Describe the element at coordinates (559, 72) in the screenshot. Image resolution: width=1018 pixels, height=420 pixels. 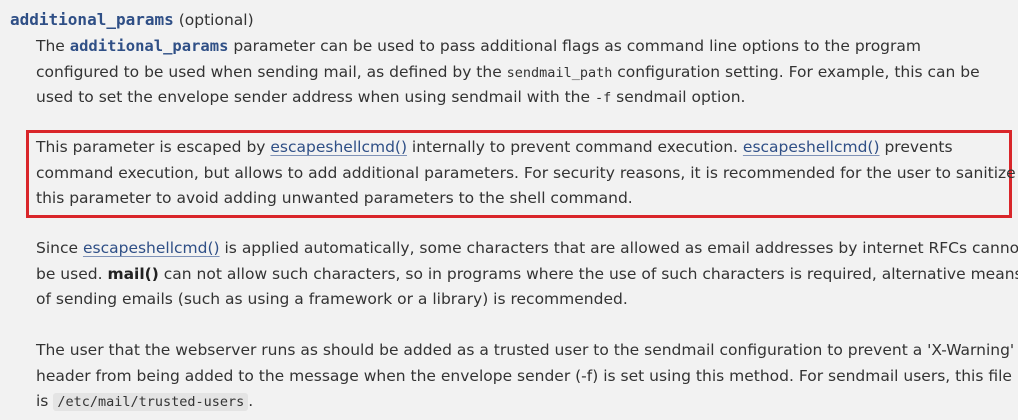
I see `inline-code-sendmail-path: sendmail_path` at that location.